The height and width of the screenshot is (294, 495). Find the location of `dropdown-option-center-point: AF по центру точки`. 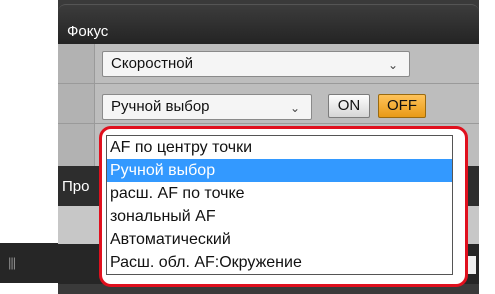

dropdown-option-center-point: AF по центру точки is located at coordinates (279, 147).